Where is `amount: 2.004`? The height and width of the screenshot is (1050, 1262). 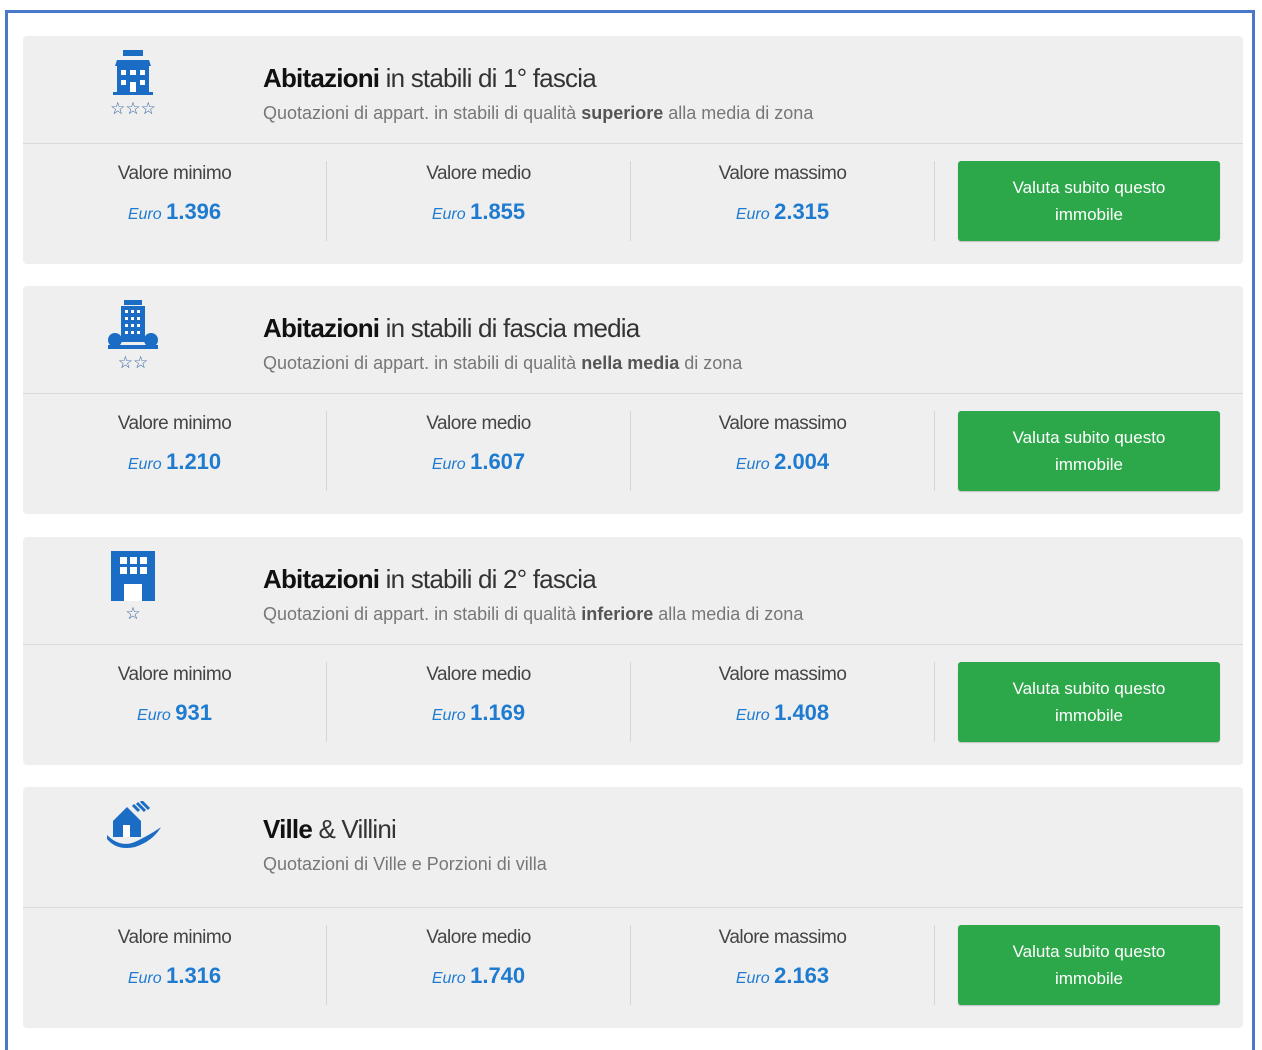 amount: 2.004 is located at coordinates (802, 461).